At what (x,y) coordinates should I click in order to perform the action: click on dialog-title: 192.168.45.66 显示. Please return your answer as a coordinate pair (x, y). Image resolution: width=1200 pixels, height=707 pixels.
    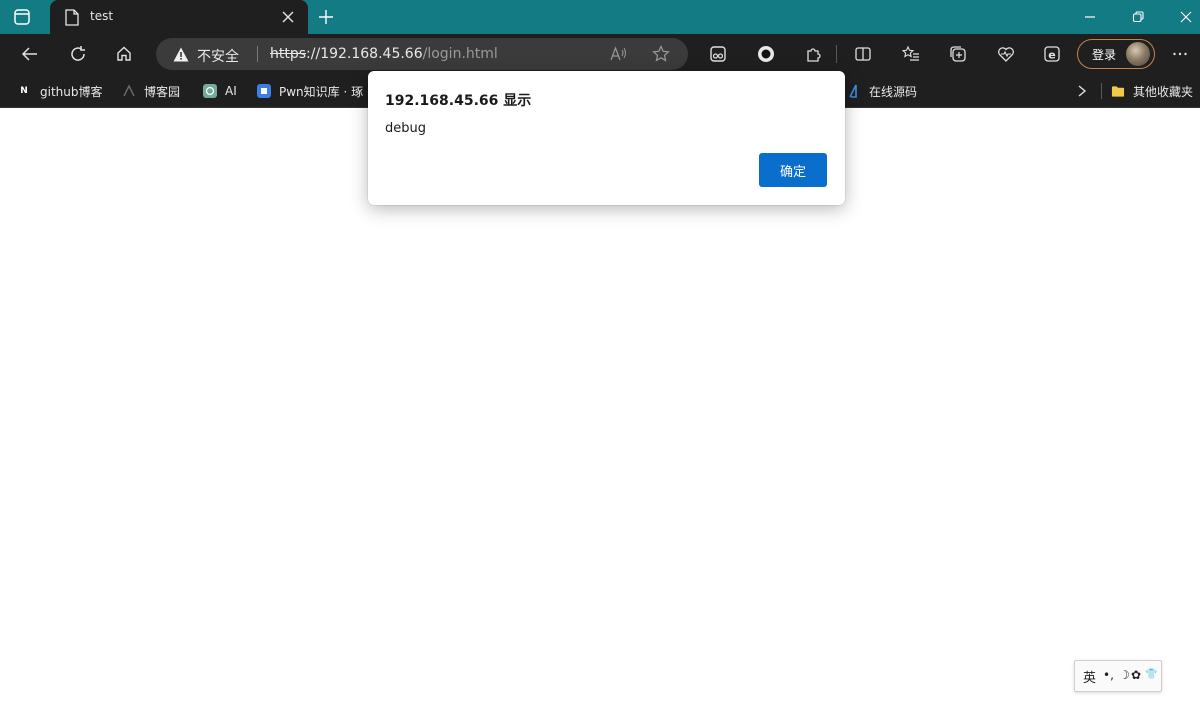
    Looking at the image, I should click on (458, 101).